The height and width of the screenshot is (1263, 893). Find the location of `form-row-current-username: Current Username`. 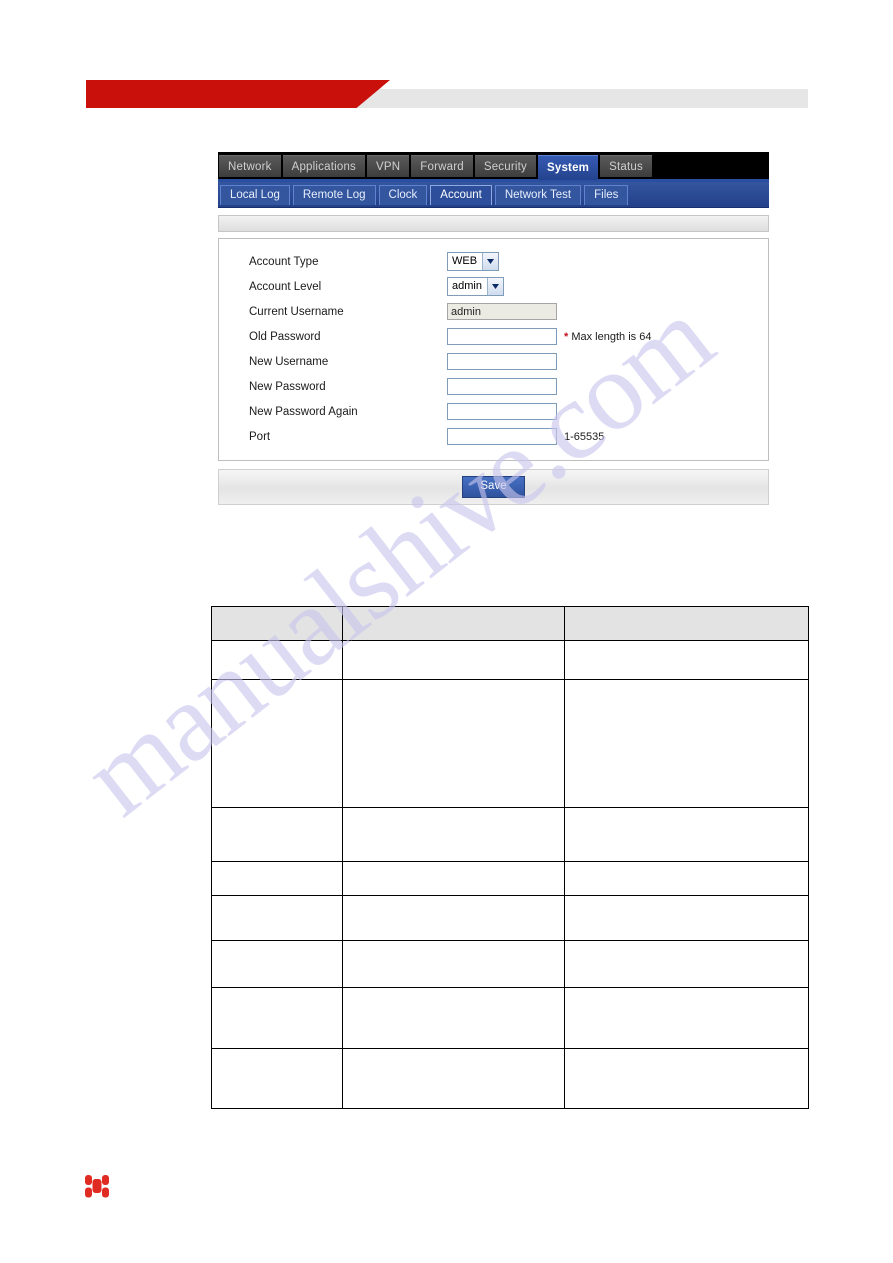

form-row-current-username: Current Username is located at coordinates (493, 311).